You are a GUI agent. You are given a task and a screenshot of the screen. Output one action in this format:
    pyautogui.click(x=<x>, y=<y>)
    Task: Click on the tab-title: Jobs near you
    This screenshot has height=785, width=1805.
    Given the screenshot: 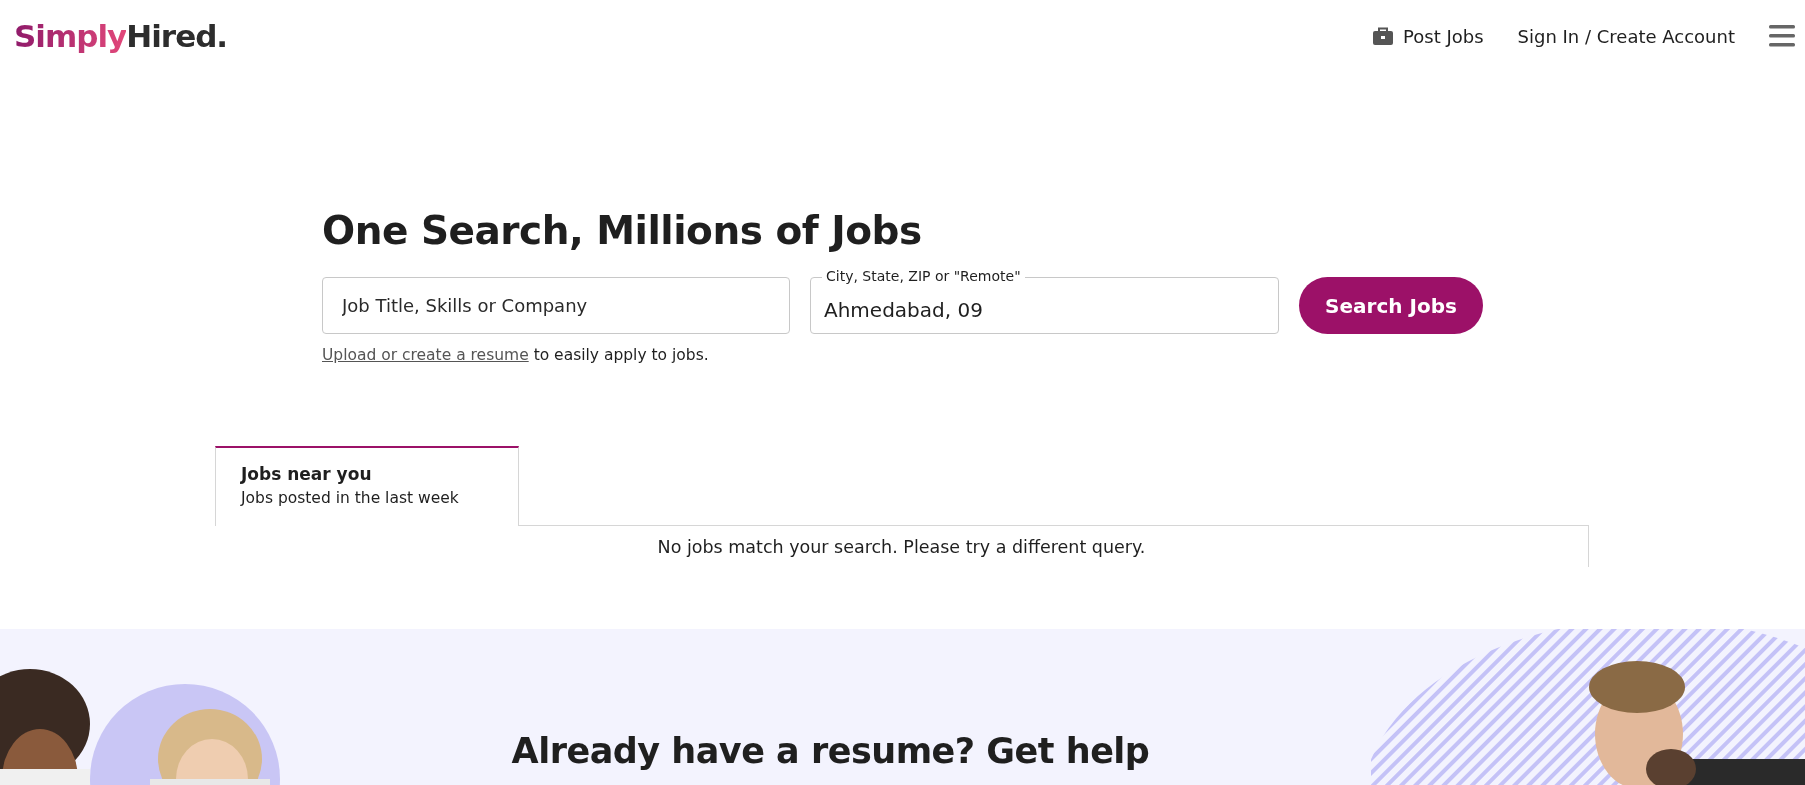 What is the action you would take?
    pyautogui.click(x=307, y=474)
    